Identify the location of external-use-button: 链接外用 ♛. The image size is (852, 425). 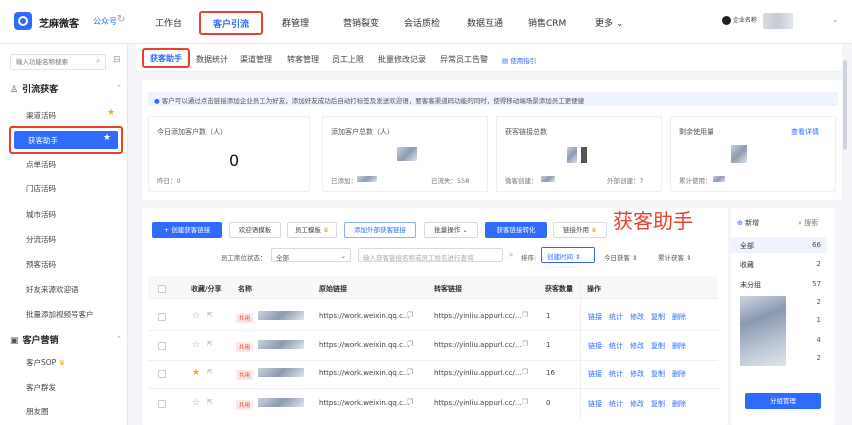
(580, 230).